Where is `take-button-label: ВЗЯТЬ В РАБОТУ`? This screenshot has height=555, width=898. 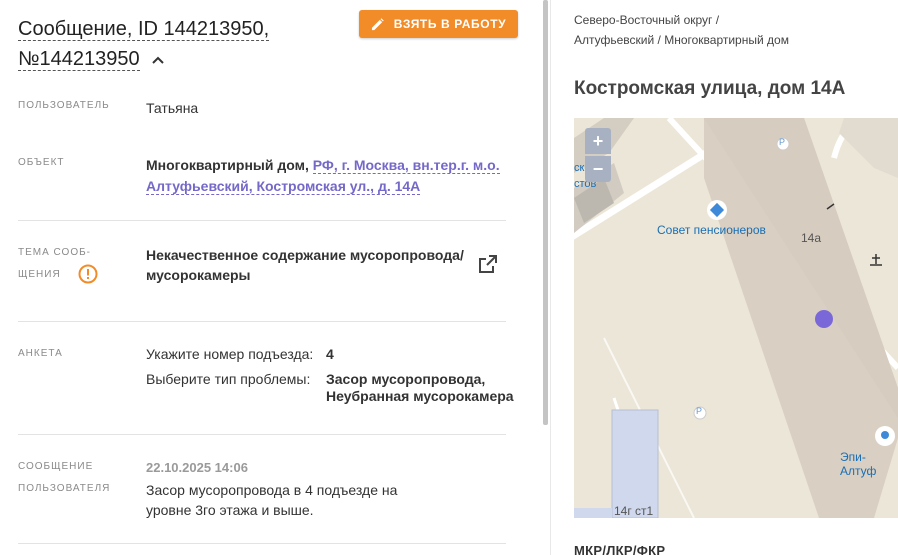
take-button-label: ВЗЯТЬ В РАБОТУ is located at coordinates (450, 24).